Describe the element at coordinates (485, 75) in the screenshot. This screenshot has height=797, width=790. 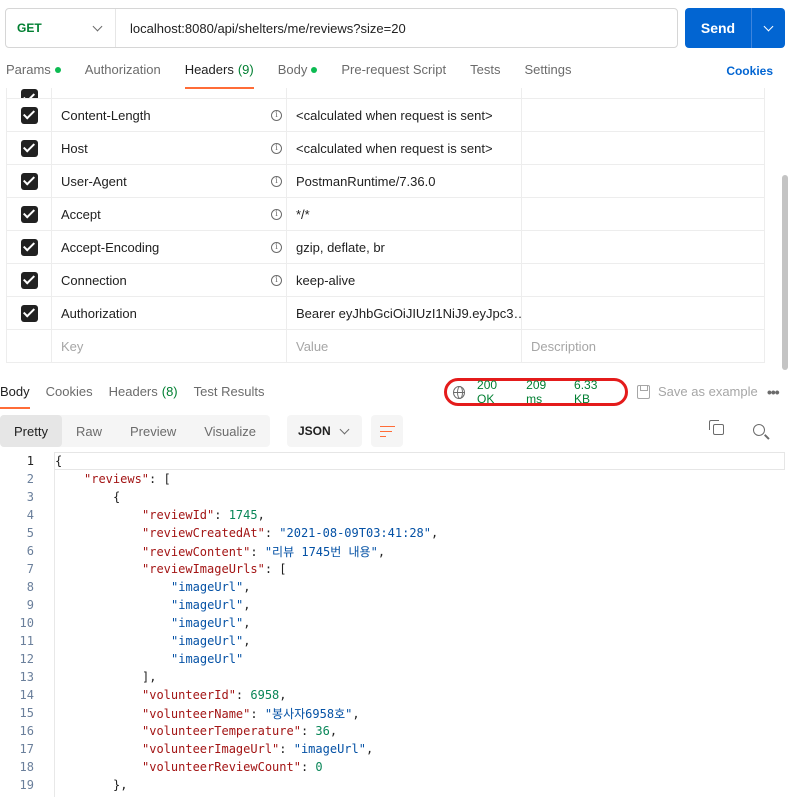
I see `tab-tests: Tests` at that location.